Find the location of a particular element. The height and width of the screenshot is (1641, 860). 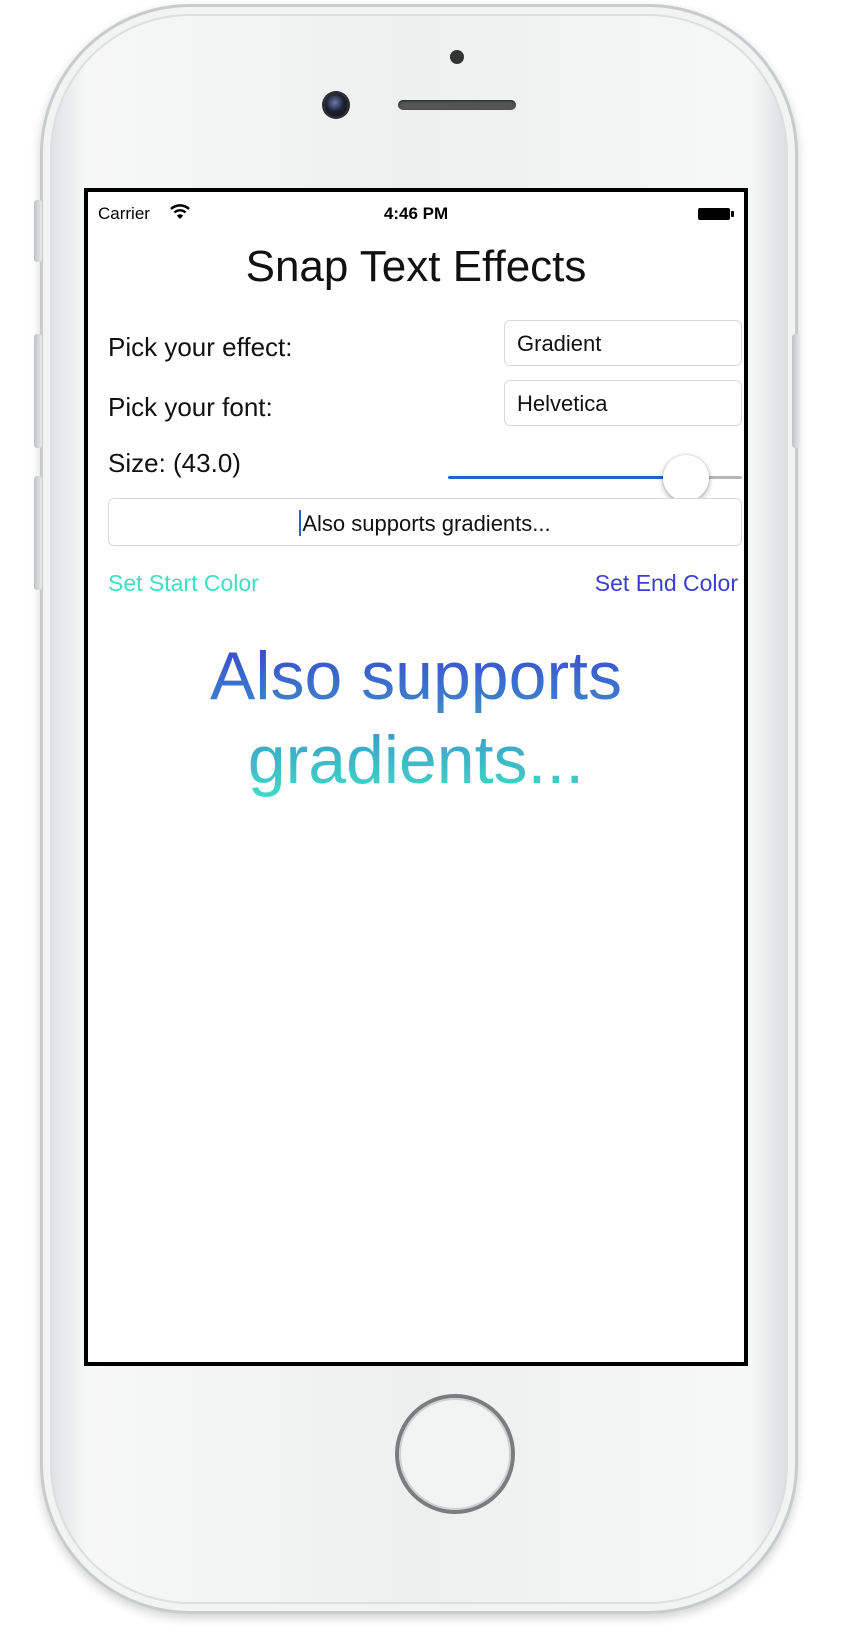

set-start-color-button: Set Start Color is located at coordinates (183, 583).